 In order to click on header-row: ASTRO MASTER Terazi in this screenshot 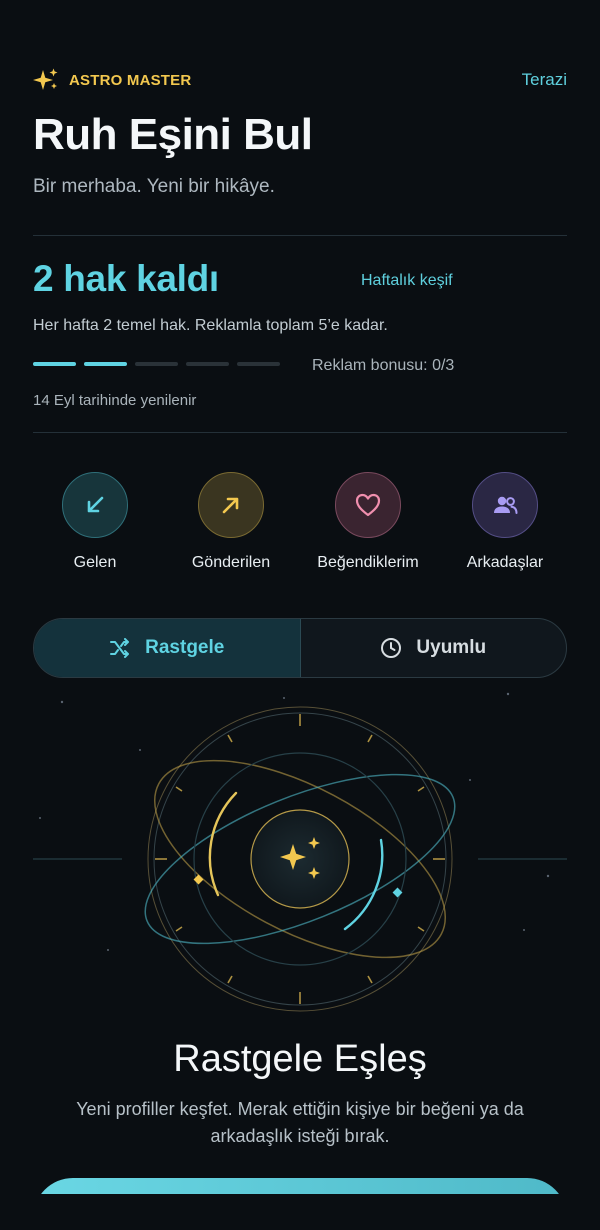, I will do `click(300, 80)`.